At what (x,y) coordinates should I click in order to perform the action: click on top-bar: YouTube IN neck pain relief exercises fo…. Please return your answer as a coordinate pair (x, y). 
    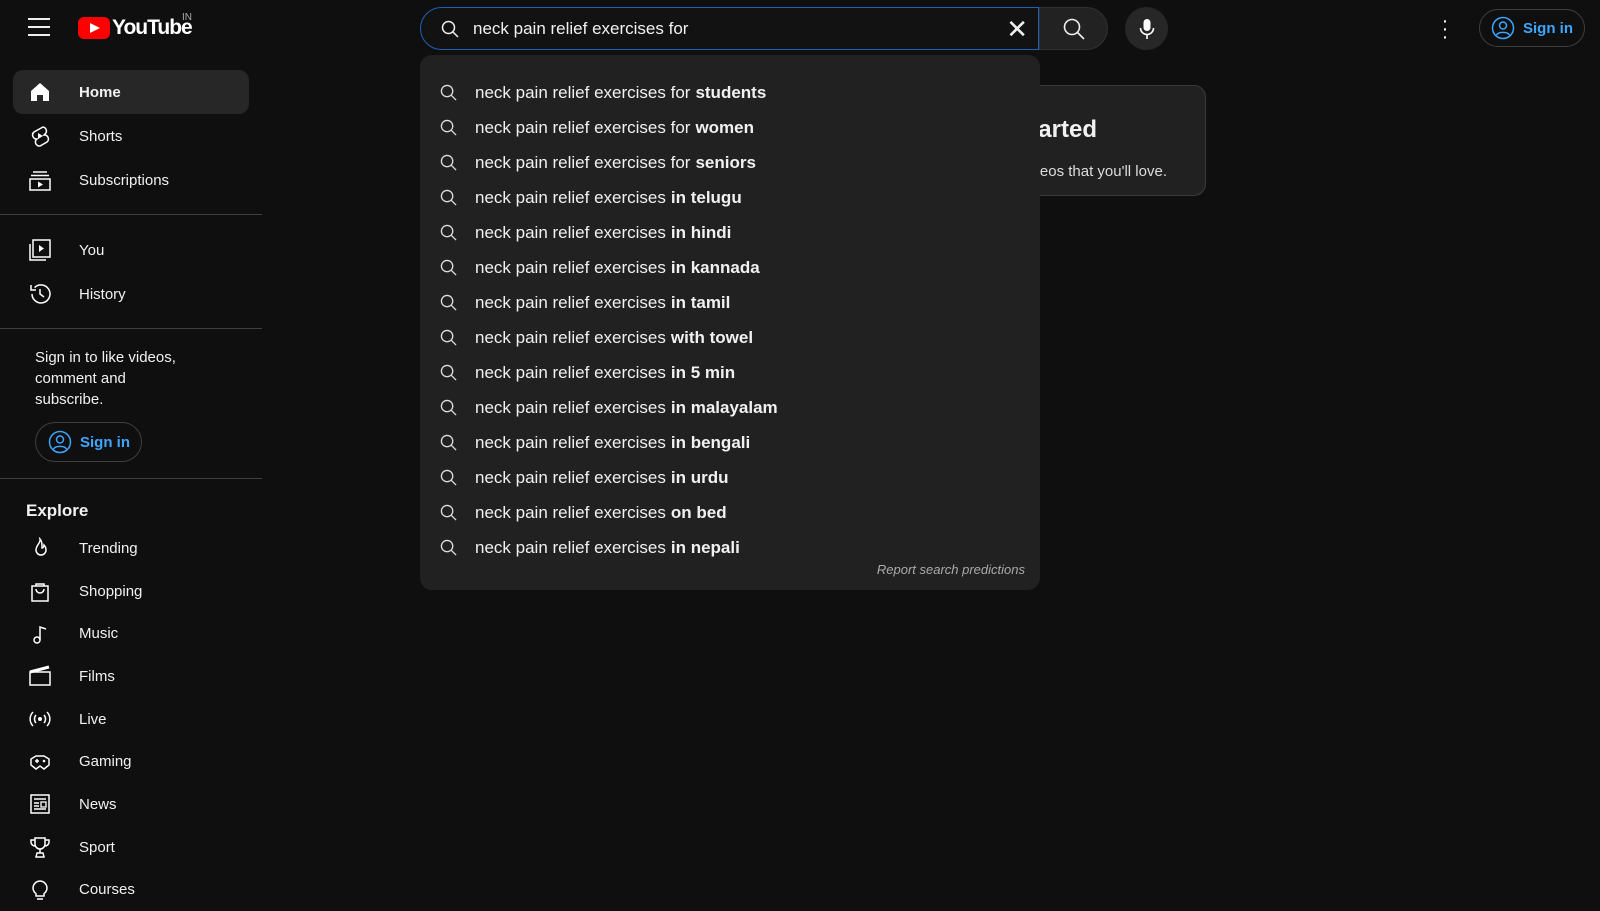
    Looking at the image, I should click on (800, 28).